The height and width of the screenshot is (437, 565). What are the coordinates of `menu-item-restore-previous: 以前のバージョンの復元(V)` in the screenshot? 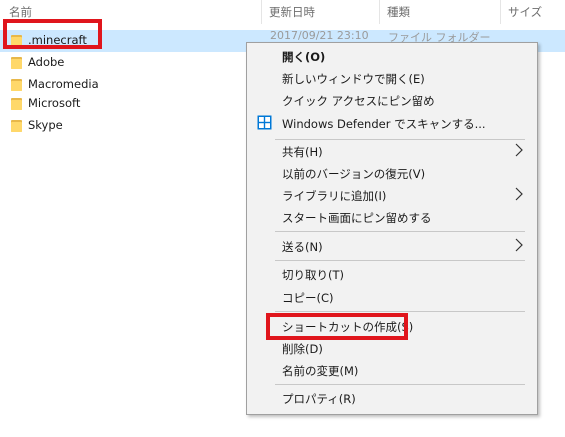 It's located at (392, 173).